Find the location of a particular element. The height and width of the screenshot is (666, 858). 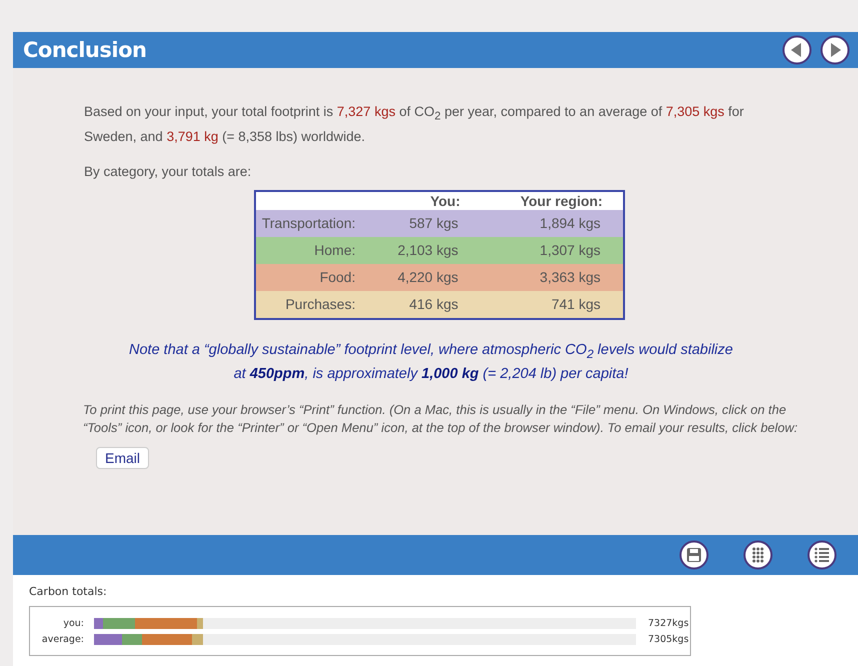

table-cell: 416 kgs is located at coordinates (423, 304).